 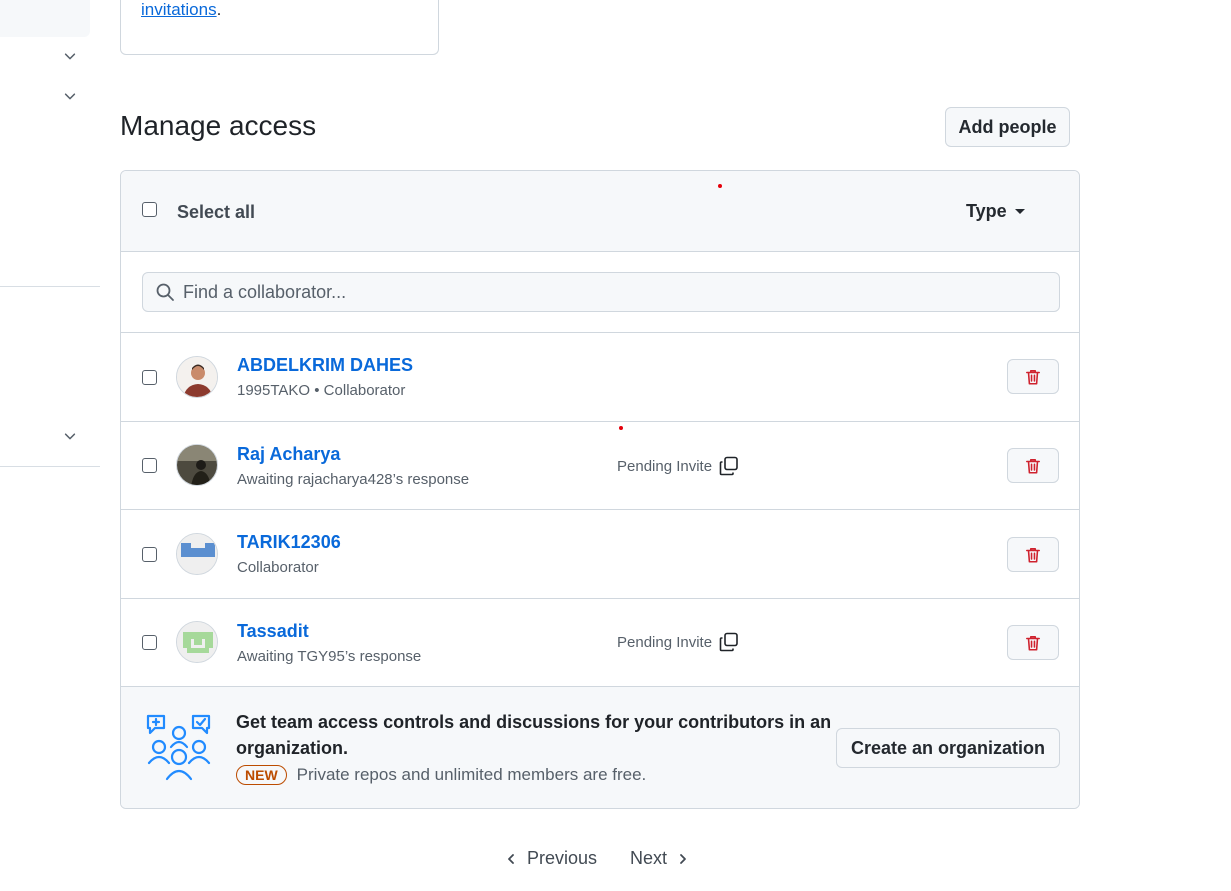 I want to click on invitations-link: invitations, so click(x=179, y=9).